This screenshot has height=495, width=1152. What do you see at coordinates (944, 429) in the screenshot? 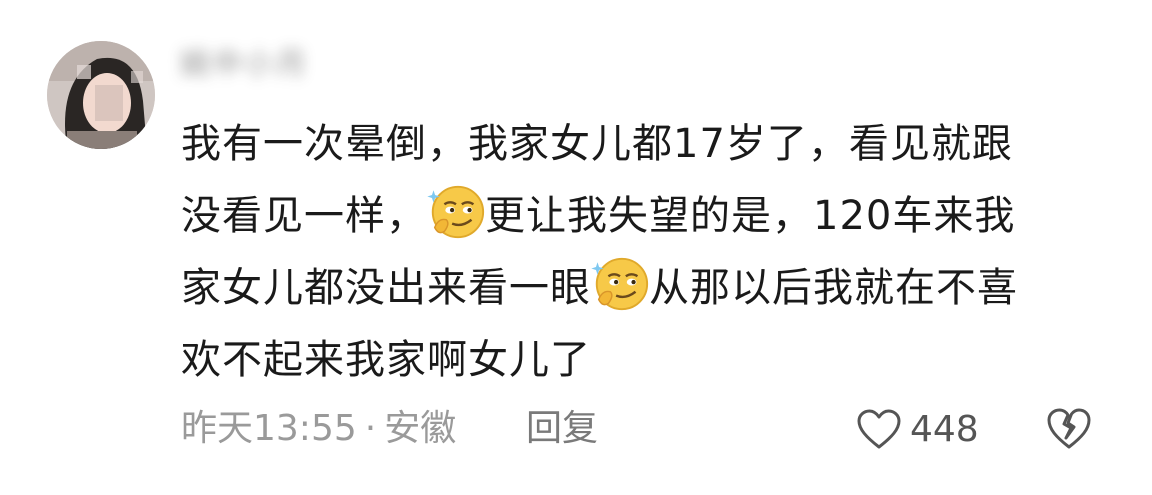
I see `like-count: 448` at bounding box center [944, 429].